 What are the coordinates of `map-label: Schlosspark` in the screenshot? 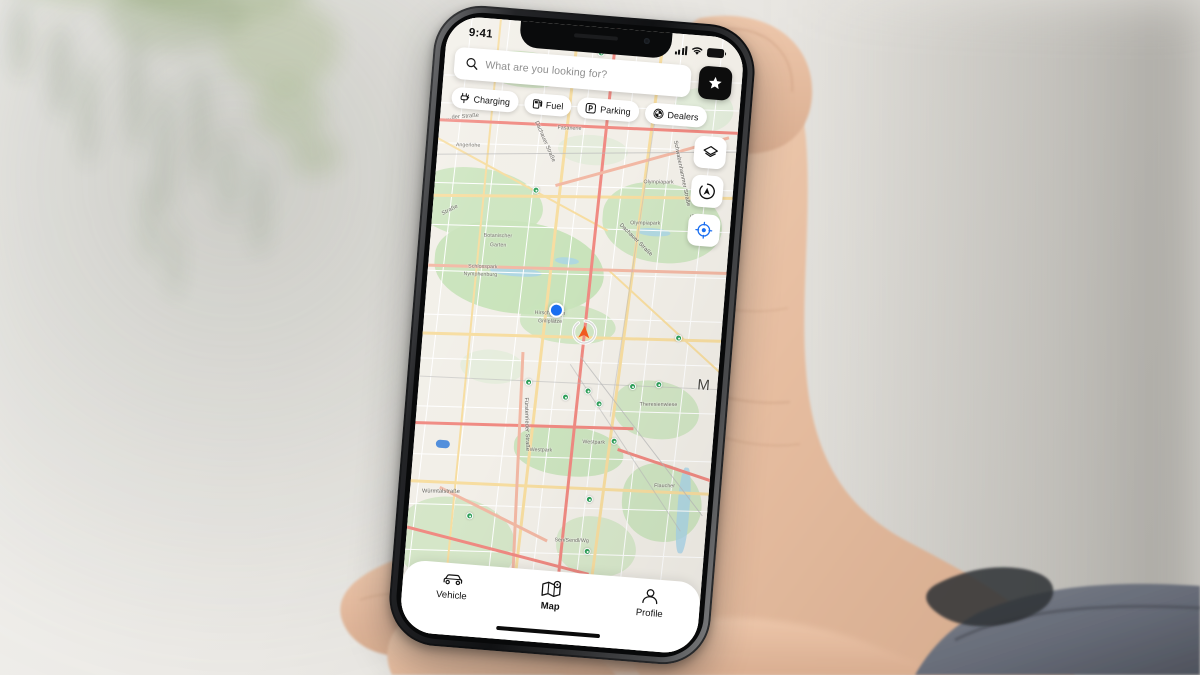 It's located at (483, 267).